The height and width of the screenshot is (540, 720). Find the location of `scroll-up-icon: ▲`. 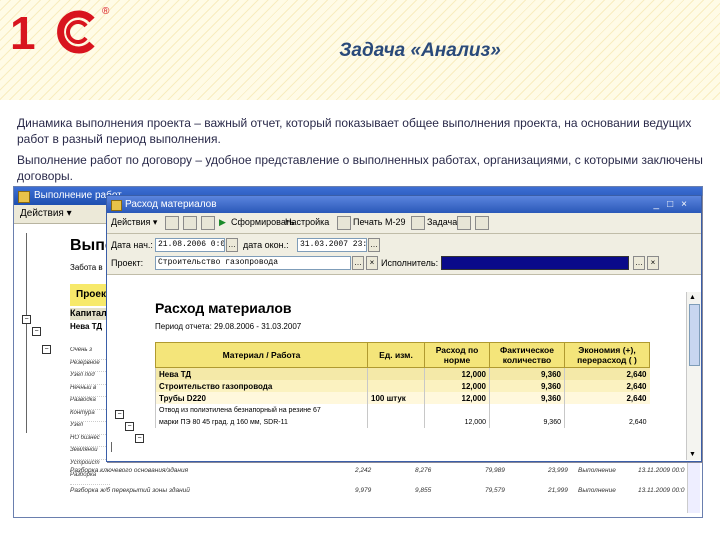

scroll-up-icon: ▲ is located at coordinates (692, 297).